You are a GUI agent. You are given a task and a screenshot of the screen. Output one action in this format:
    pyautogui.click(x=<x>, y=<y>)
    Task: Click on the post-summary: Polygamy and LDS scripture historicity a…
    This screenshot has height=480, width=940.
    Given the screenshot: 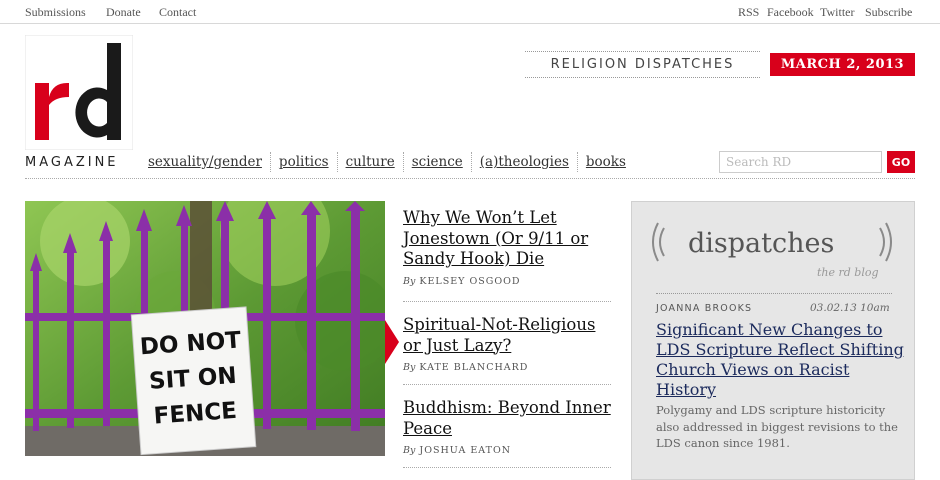 What is the action you would take?
    pyautogui.click(x=777, y=426)
    